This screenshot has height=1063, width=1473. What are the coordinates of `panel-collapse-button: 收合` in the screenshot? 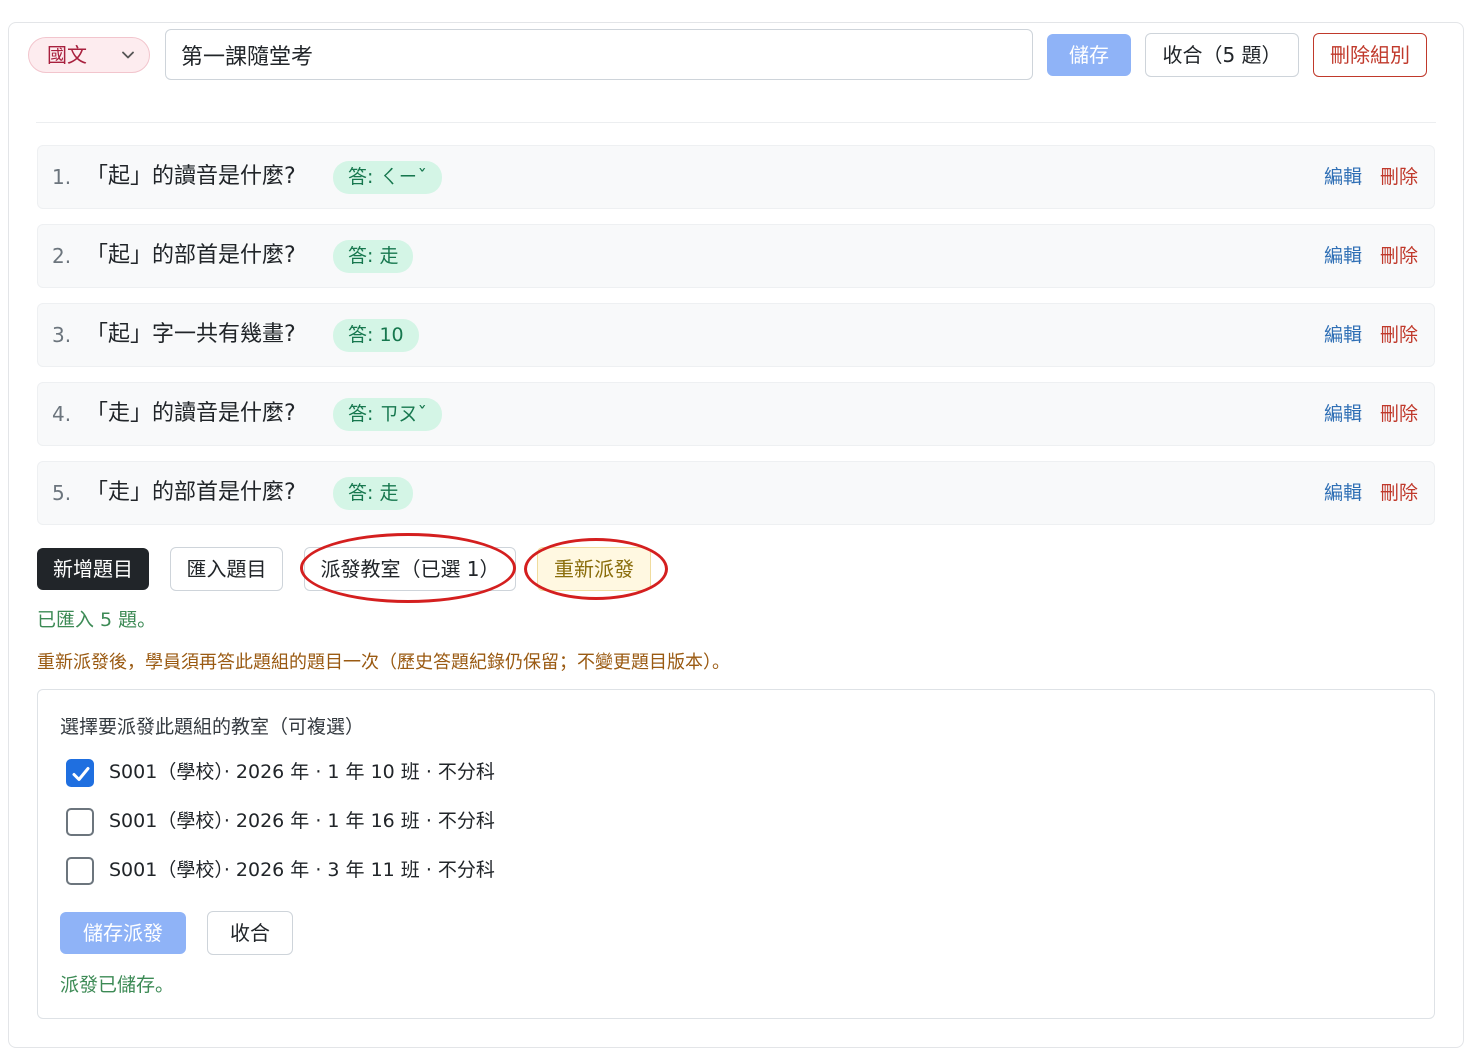 It's located at (250, 933).